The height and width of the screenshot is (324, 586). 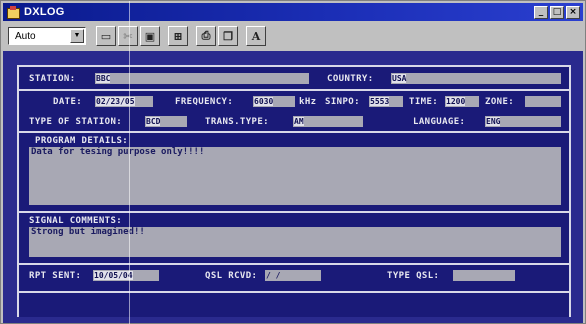 I want to click on blank-page-icon: ▭, so click(x=106, y=36).